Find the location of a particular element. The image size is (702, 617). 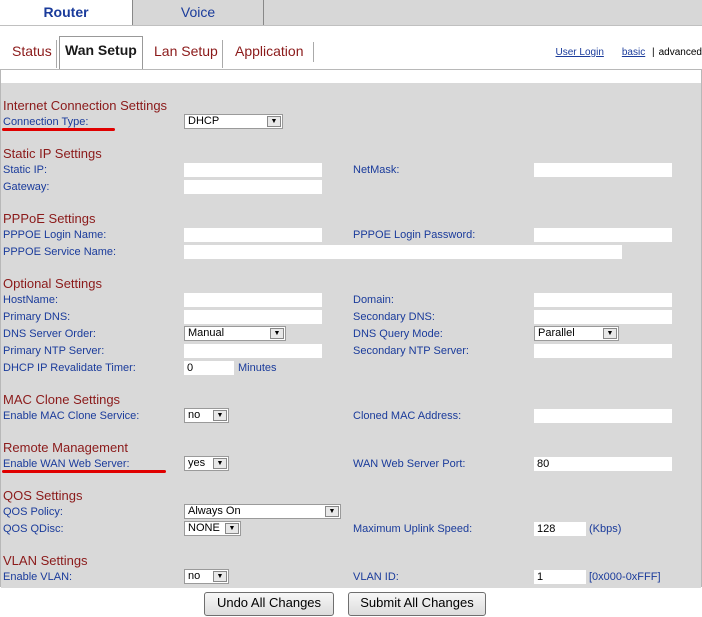

advanced-link: advanced is located at coordinates (680, 52).